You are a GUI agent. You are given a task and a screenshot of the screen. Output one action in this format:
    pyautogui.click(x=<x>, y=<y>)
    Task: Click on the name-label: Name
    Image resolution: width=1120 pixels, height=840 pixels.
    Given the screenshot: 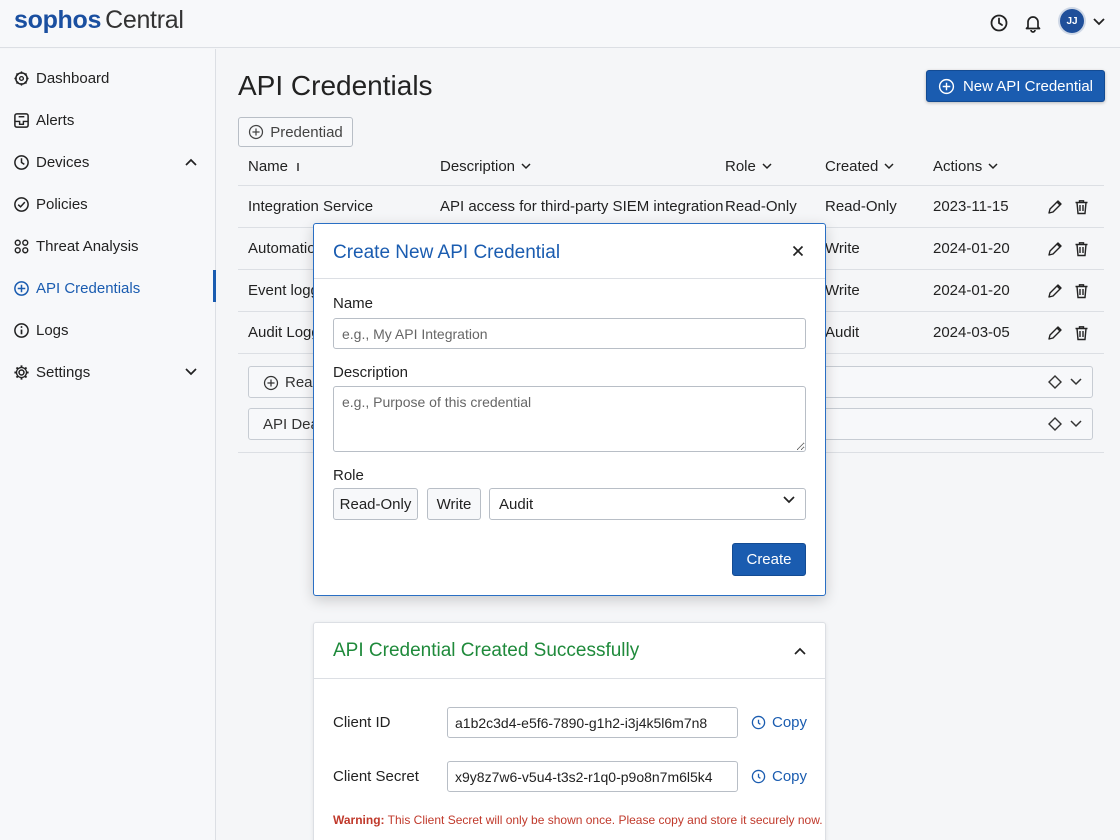 What is the action you would take?
    pyautogui.click(x=353, y=303)
    